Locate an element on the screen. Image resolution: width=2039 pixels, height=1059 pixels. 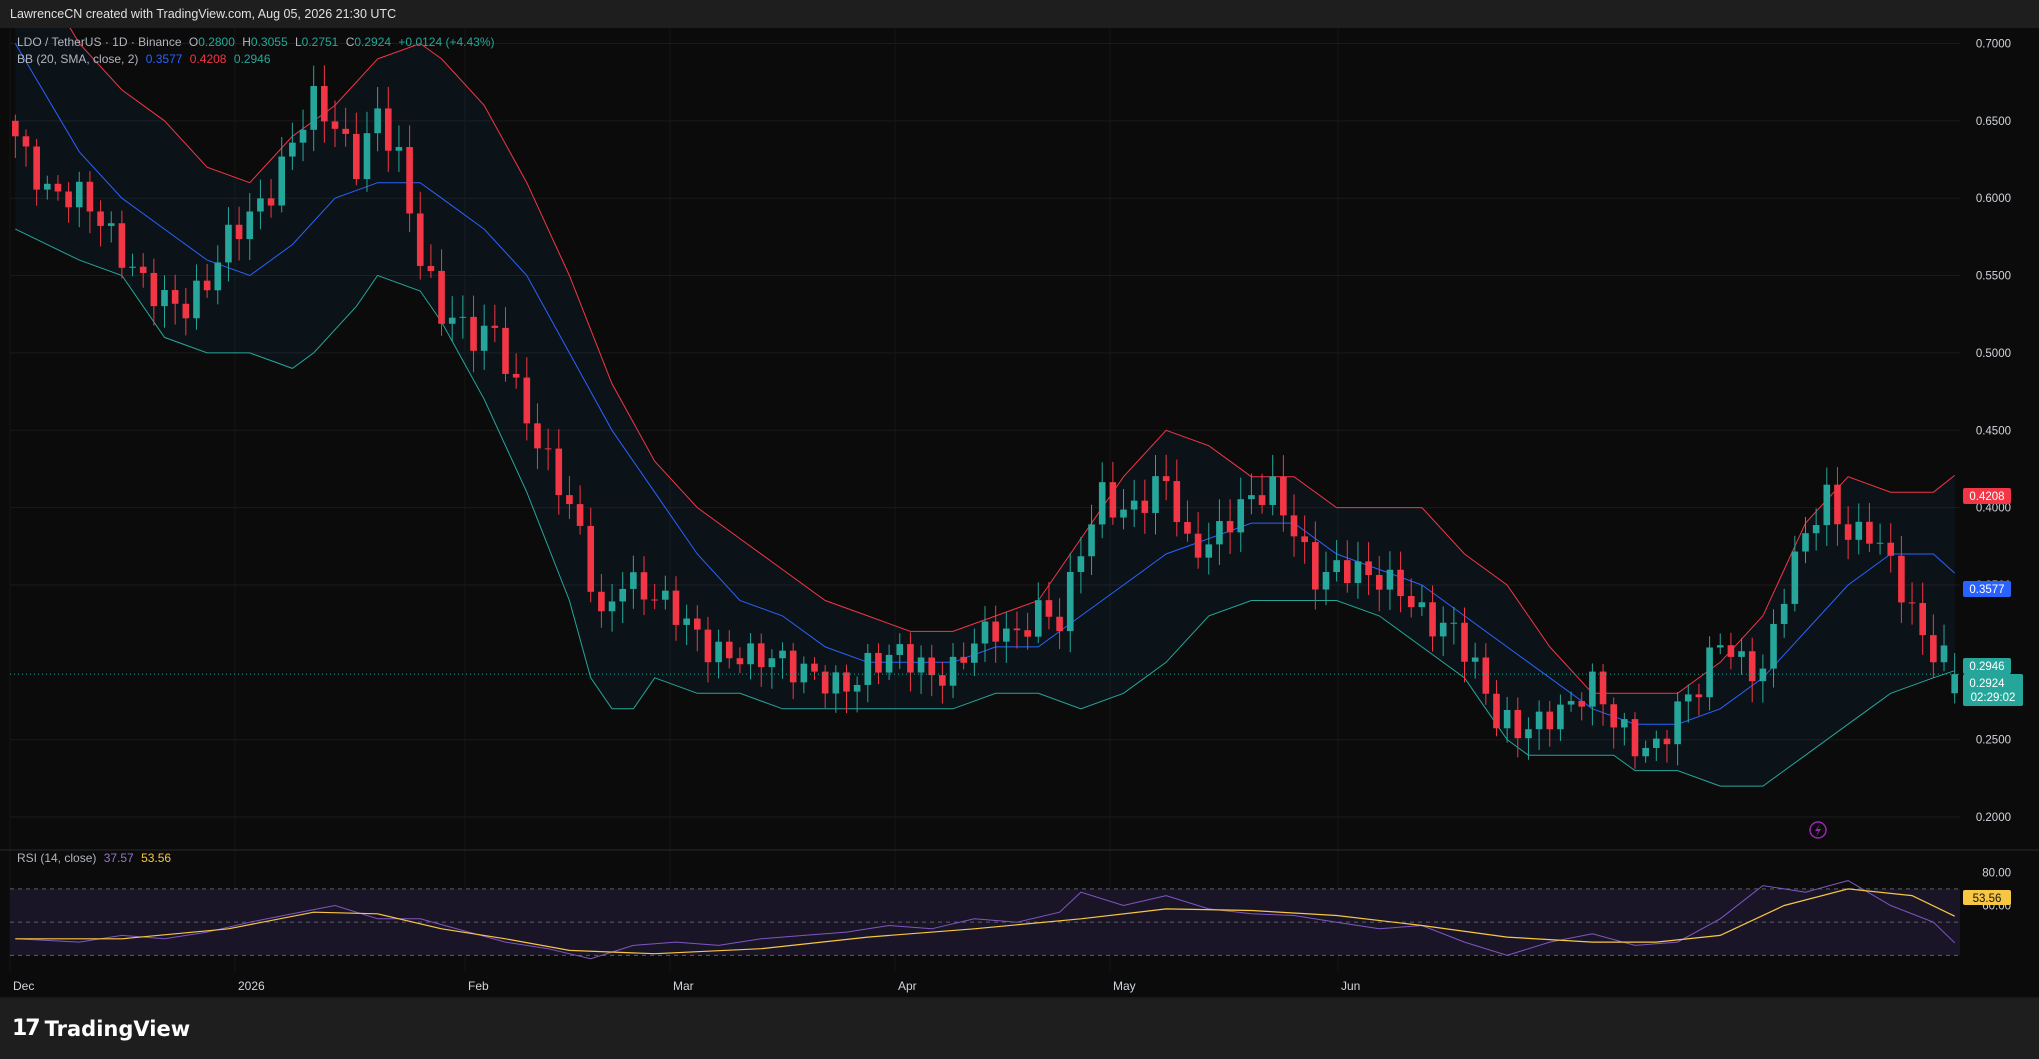
rsi-legend: RSI (14, close) 37.57 53.56 is located at coordinates (96, 858).